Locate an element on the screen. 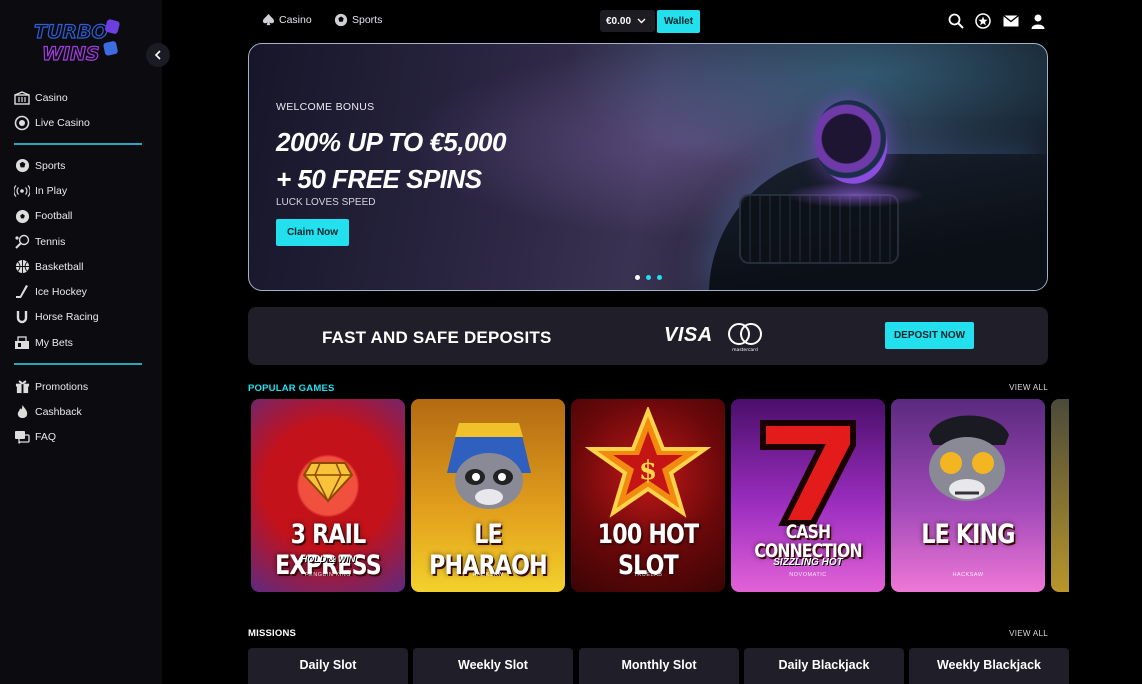 The width and height of the screenshot is (1142, 684). game-title: CASH CONNECTION is located at coordinates (808, 541).